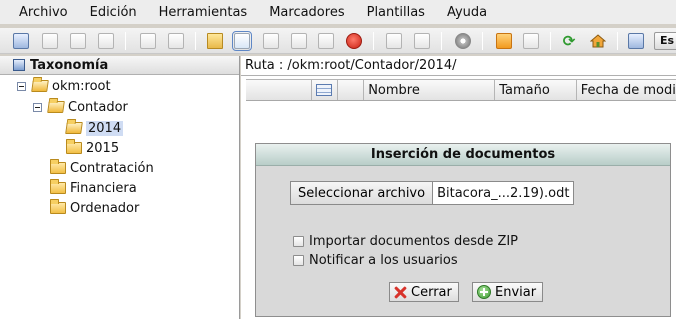 The image size is (676, 319). I want to click on stop-icon, so click(354, 41).